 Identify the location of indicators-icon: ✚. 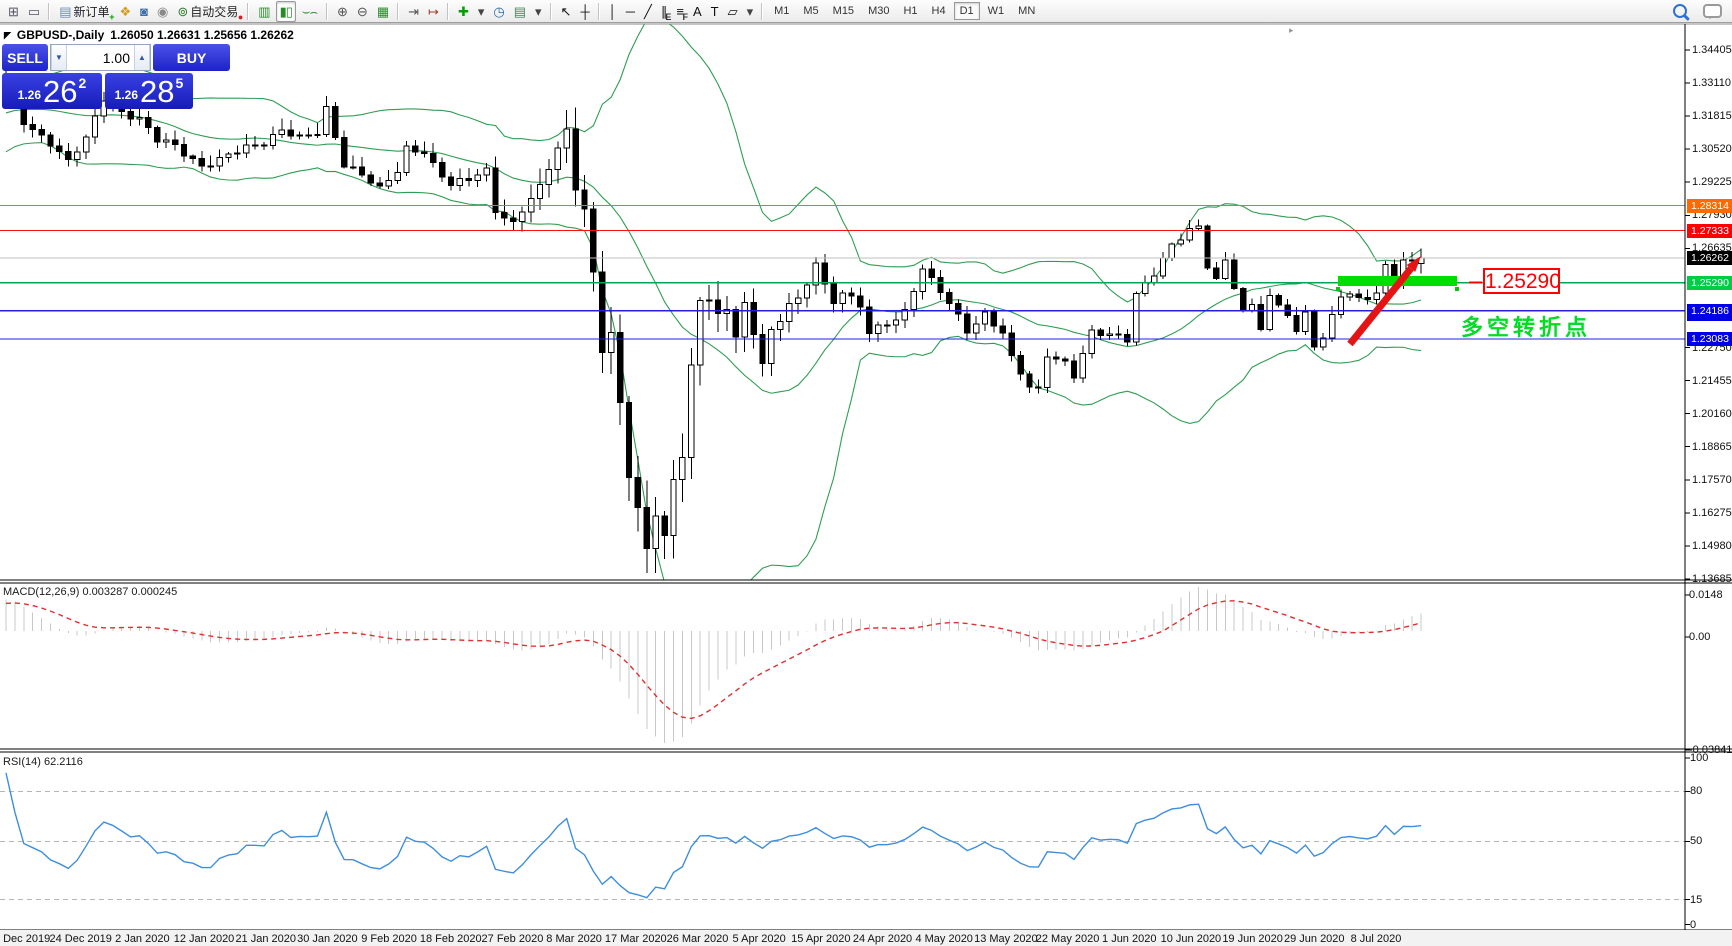
(463, 11).